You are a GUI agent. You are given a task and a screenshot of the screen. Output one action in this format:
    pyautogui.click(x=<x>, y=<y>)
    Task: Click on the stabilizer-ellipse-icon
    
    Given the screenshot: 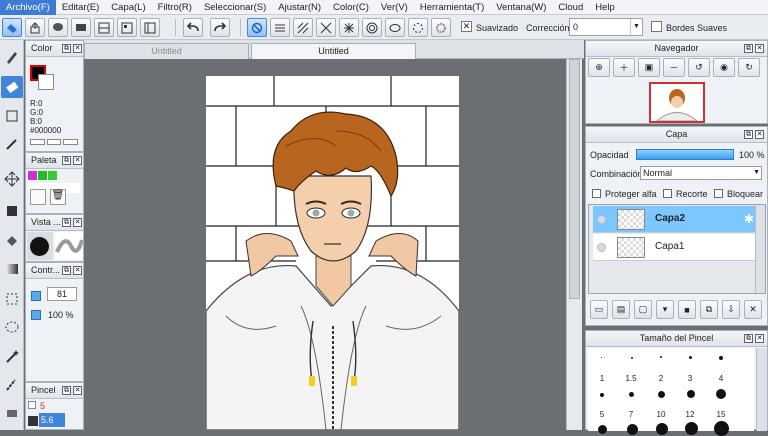 What is the action you would take?
    pyautogui.click(x=395, y=27)
    